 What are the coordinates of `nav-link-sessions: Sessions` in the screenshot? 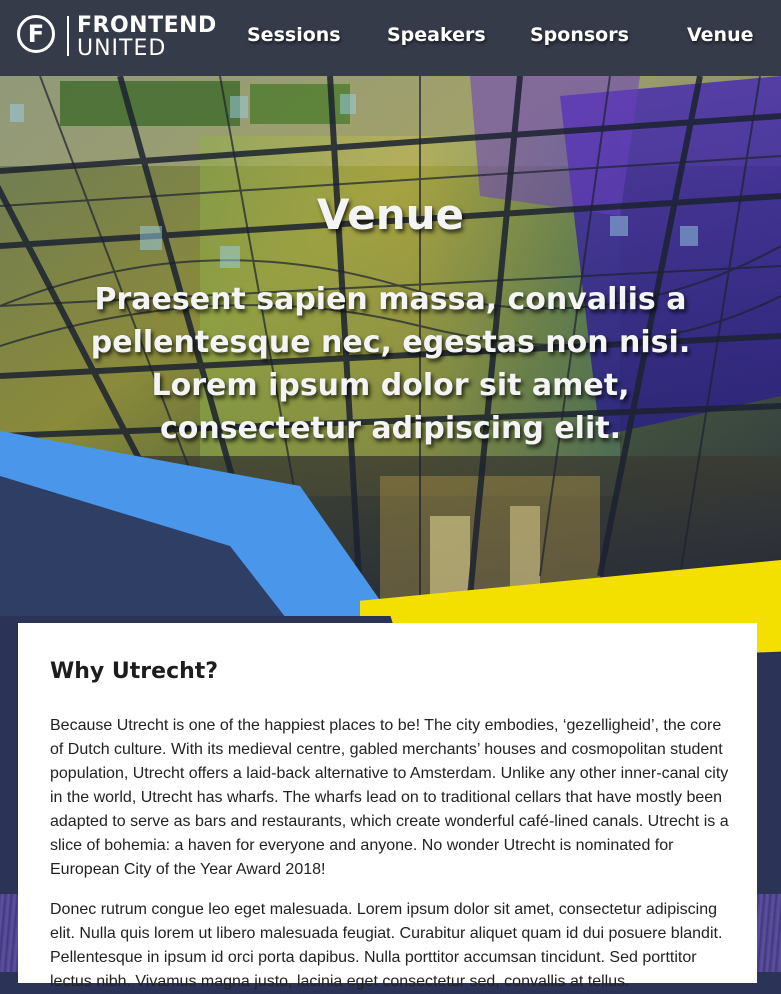 It's located at (294, 35).